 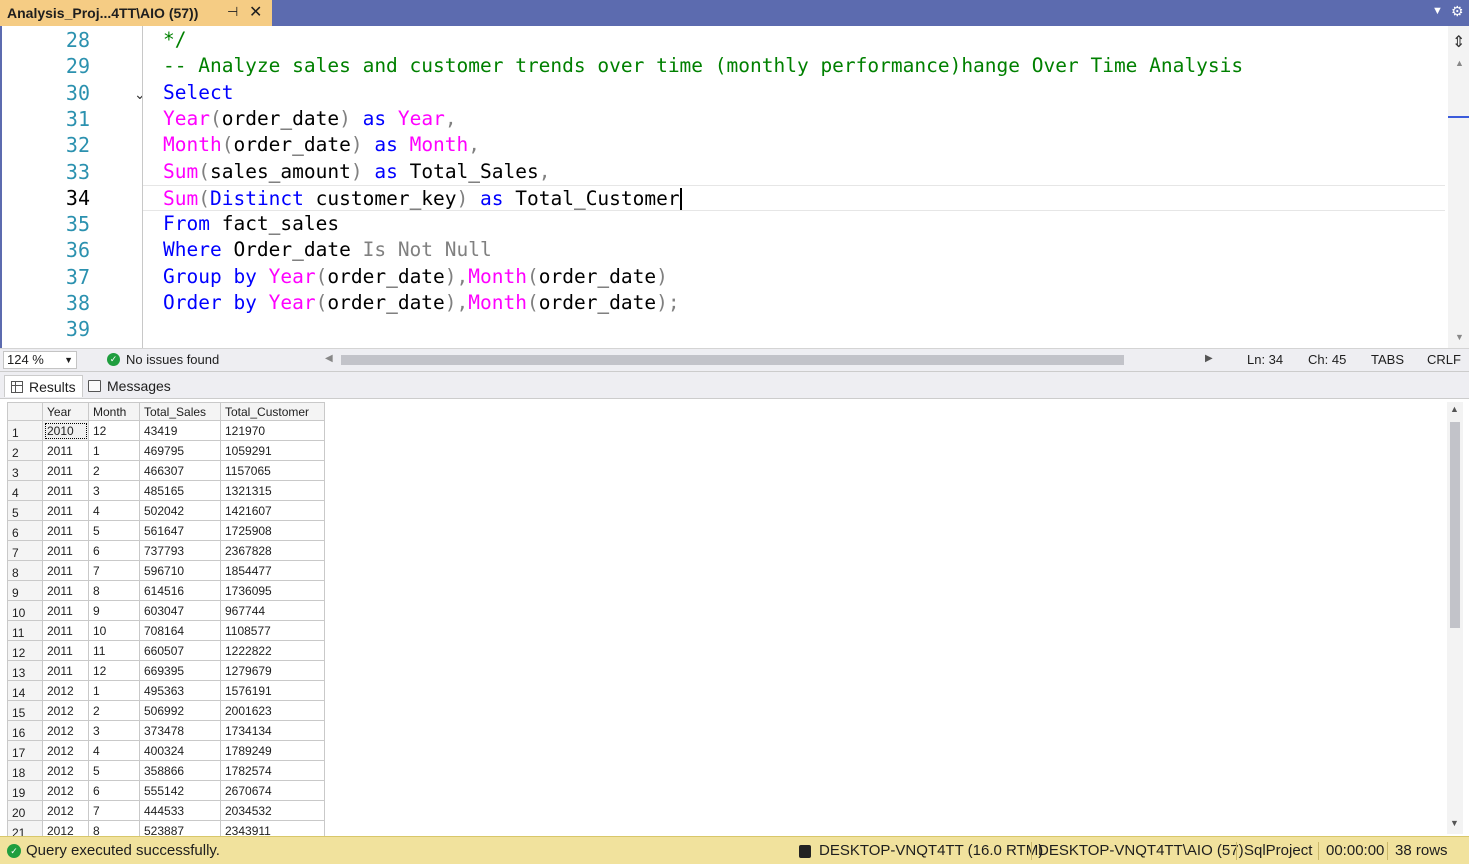 I want to click on row-number-cell: 20, so click(x=25, y=810).